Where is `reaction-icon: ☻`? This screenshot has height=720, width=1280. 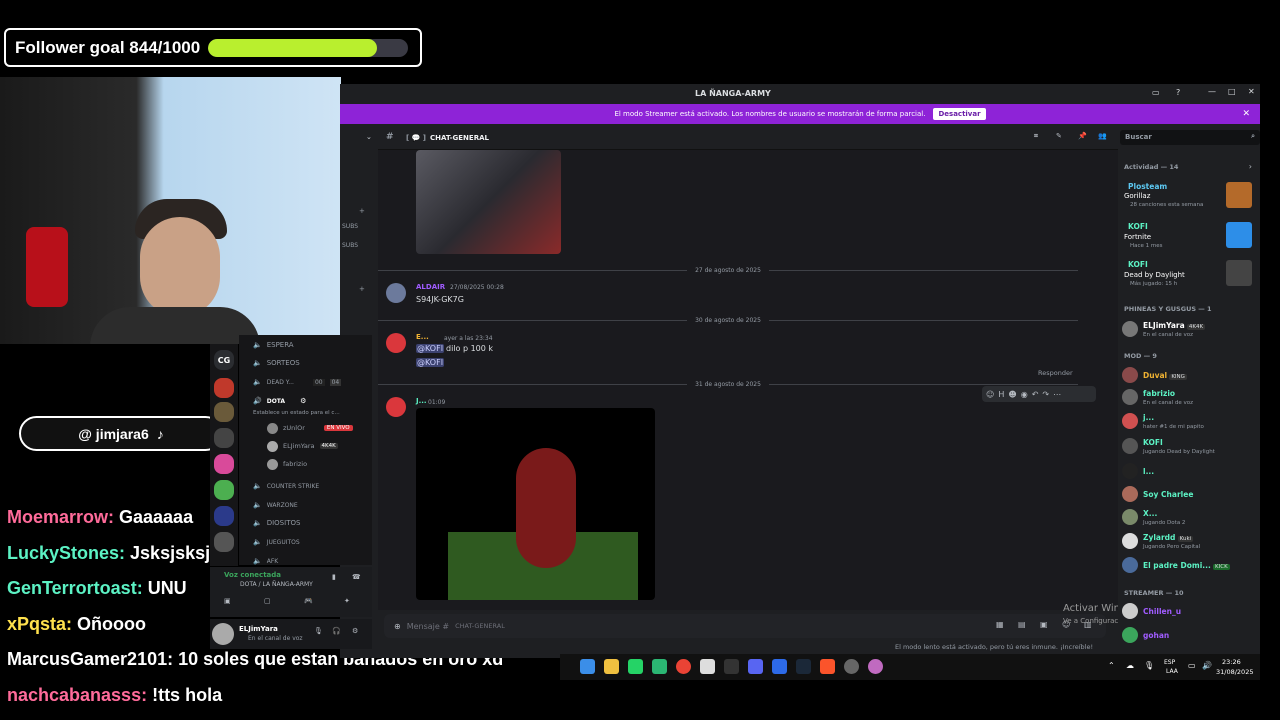 reaction-icon: ☻ is located at coordinates (1012, 394).